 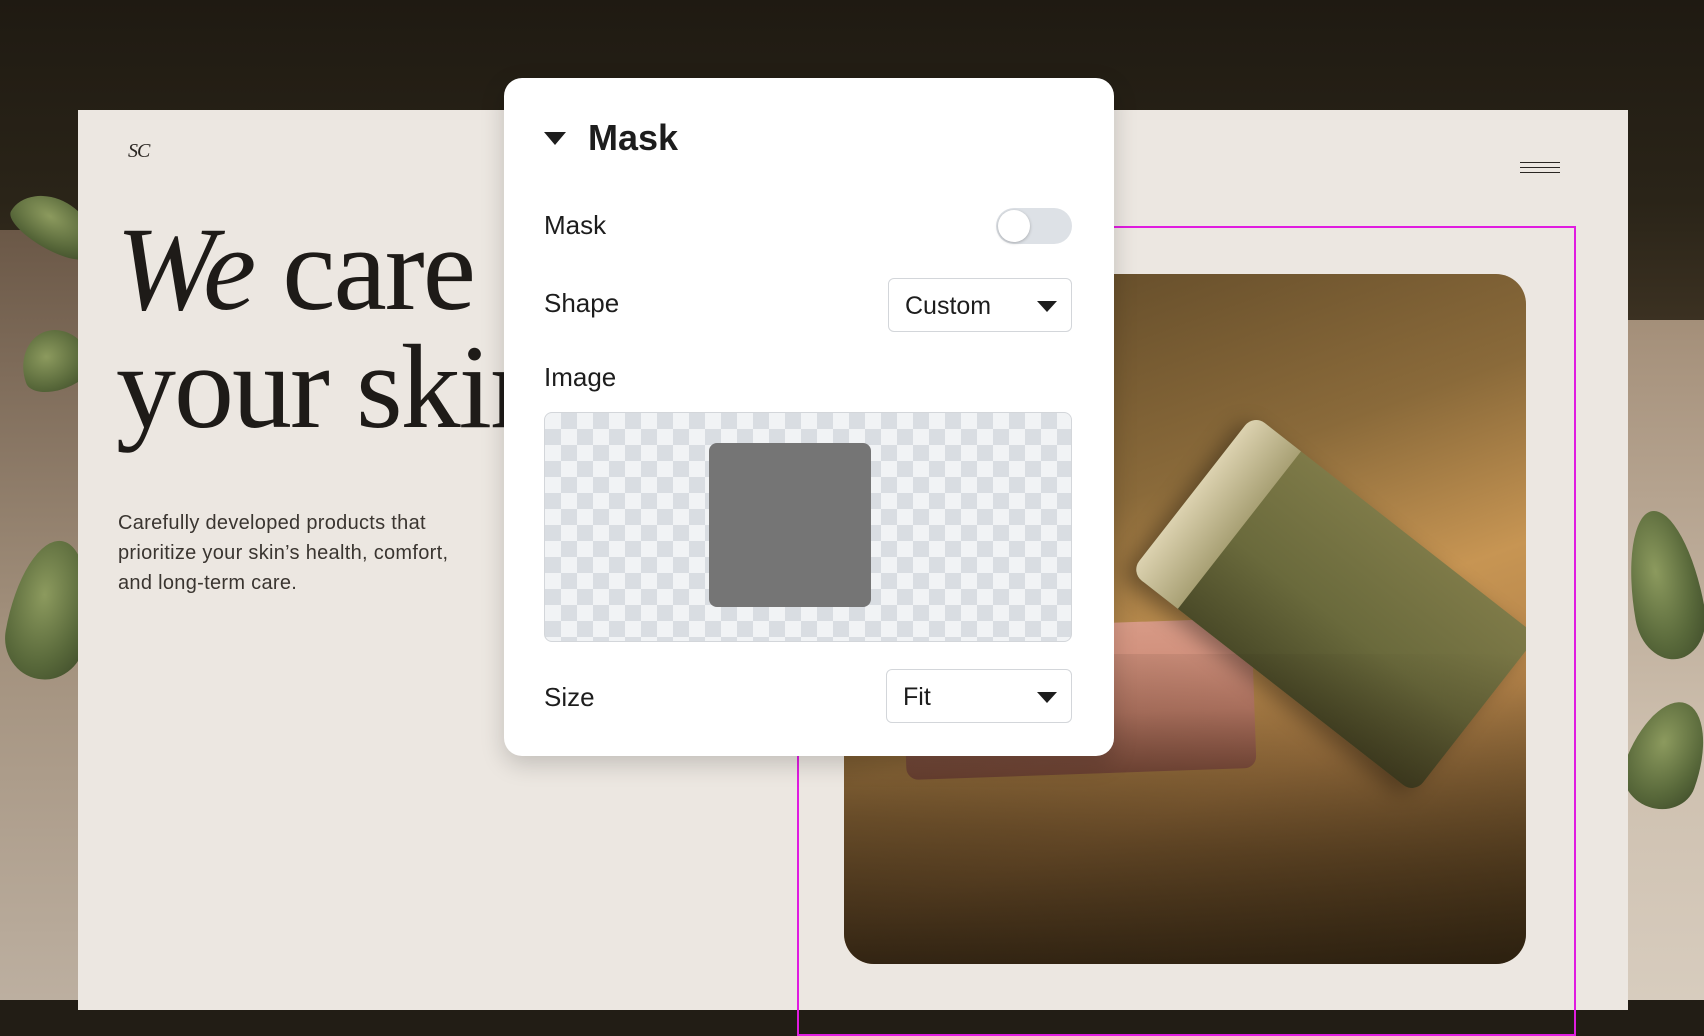 I want to click on mask-image-preview, so click(x=790, y=525).